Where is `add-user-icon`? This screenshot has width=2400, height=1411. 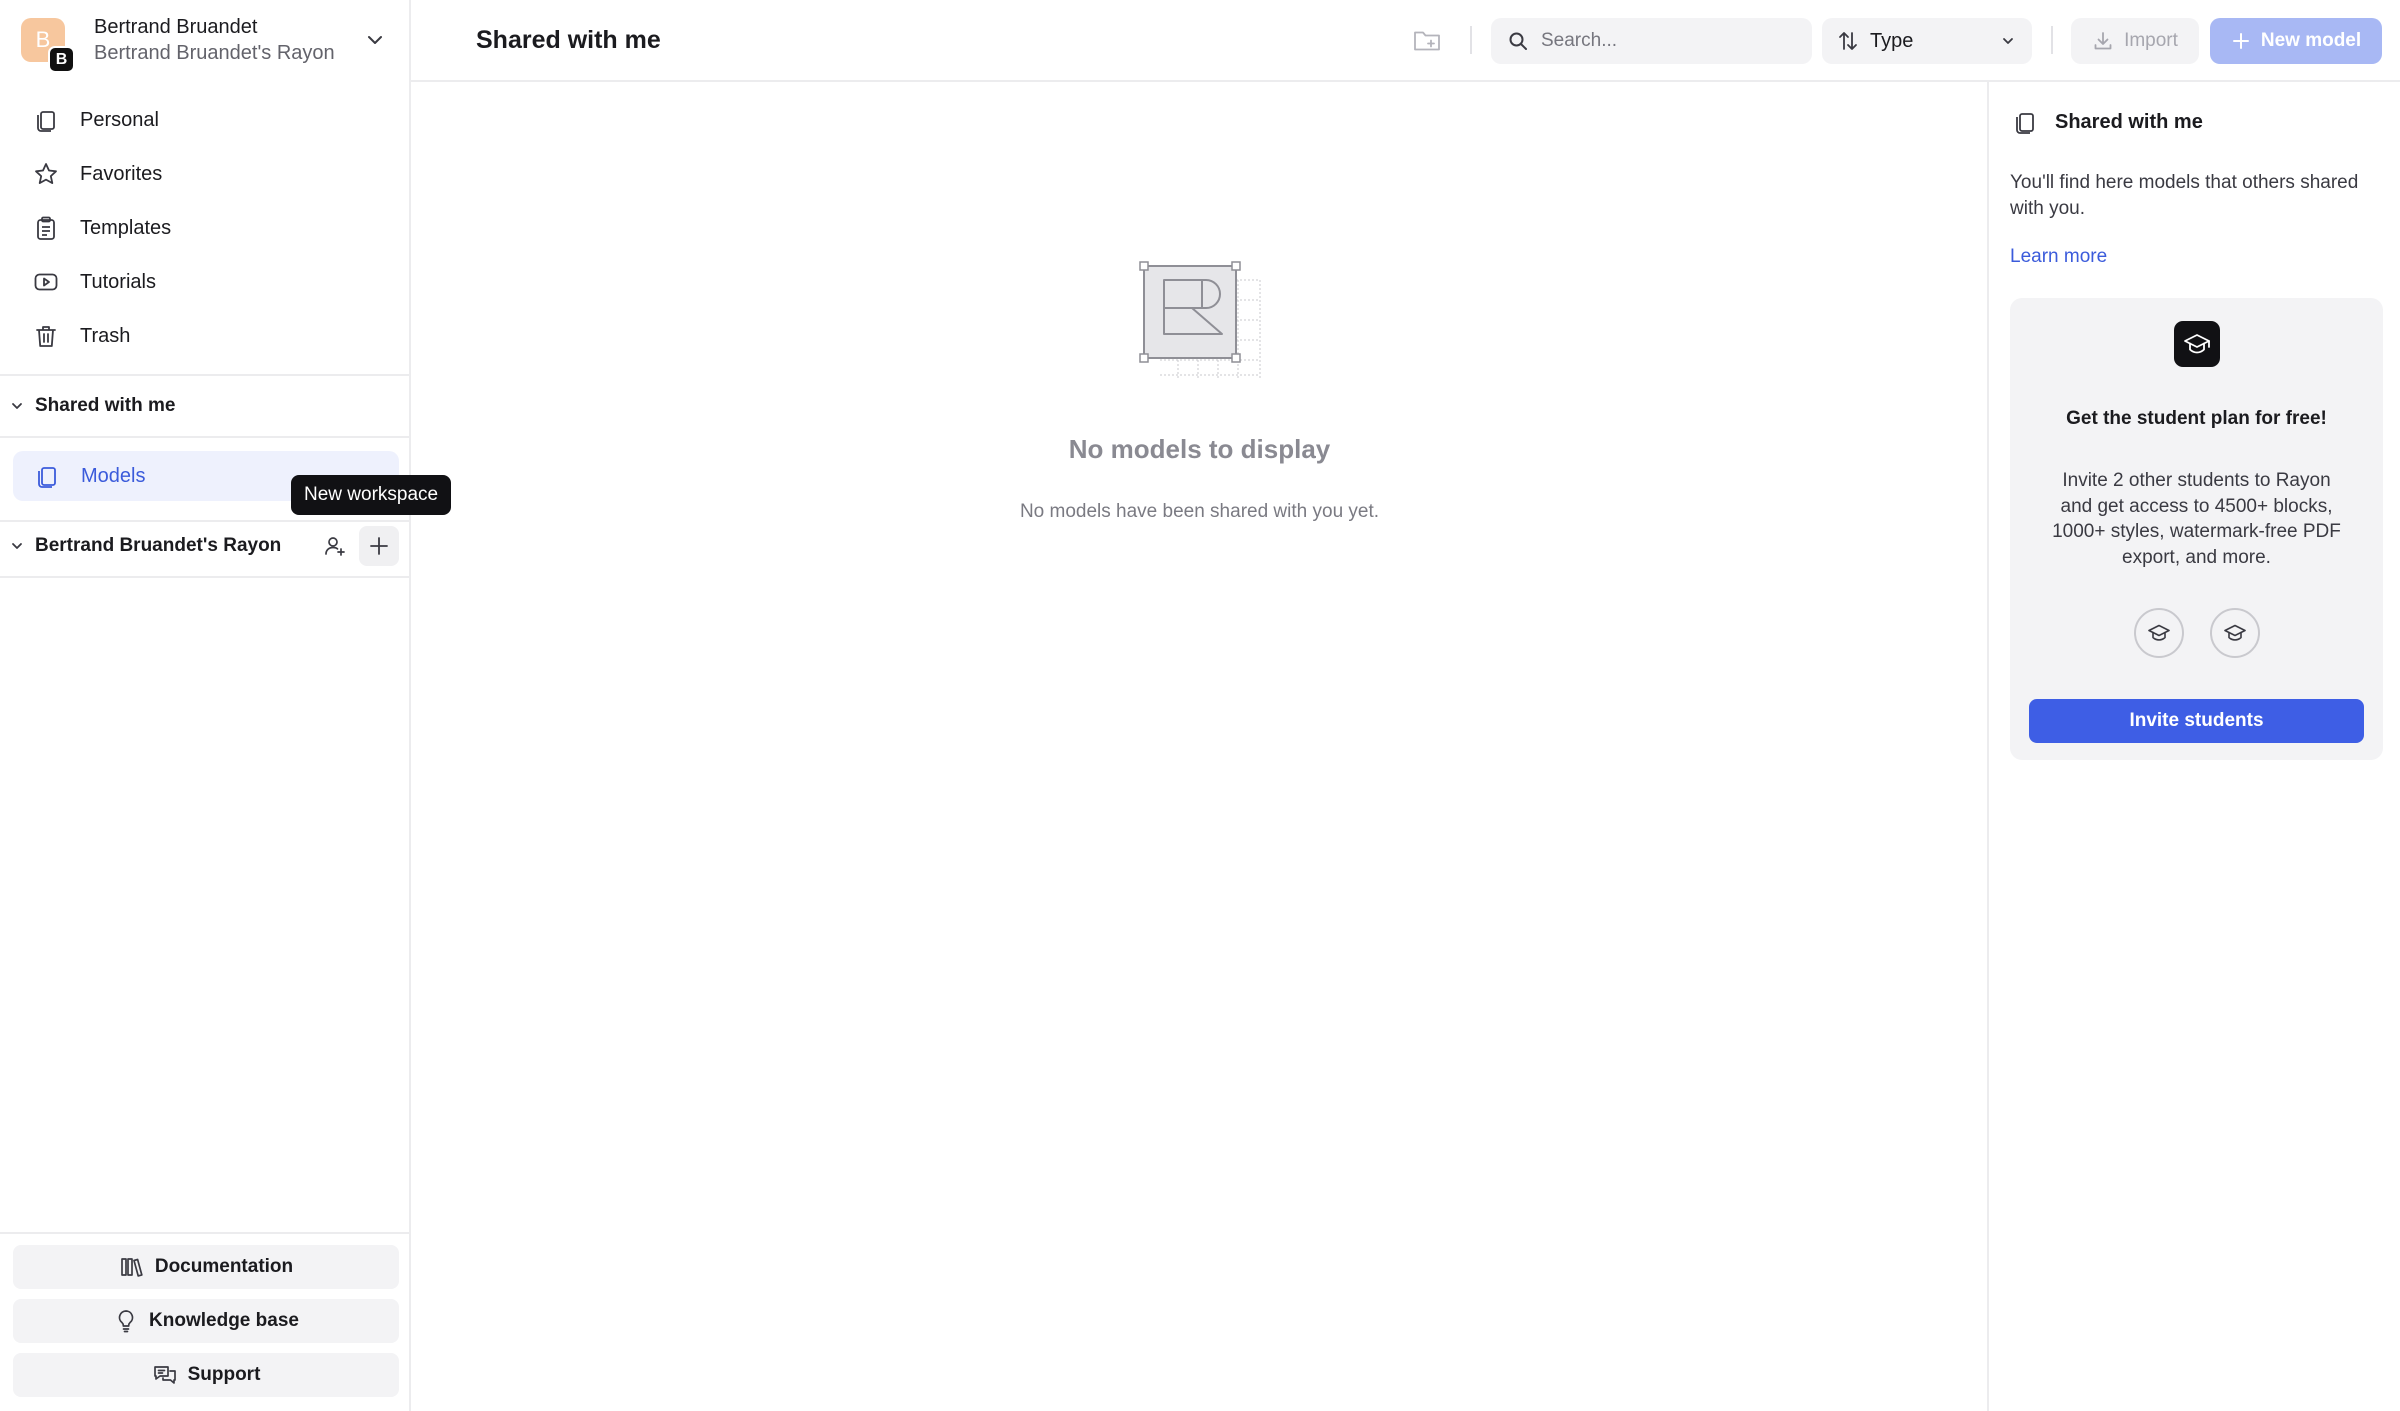
add-user-icon is located at coordinates (335, 546).